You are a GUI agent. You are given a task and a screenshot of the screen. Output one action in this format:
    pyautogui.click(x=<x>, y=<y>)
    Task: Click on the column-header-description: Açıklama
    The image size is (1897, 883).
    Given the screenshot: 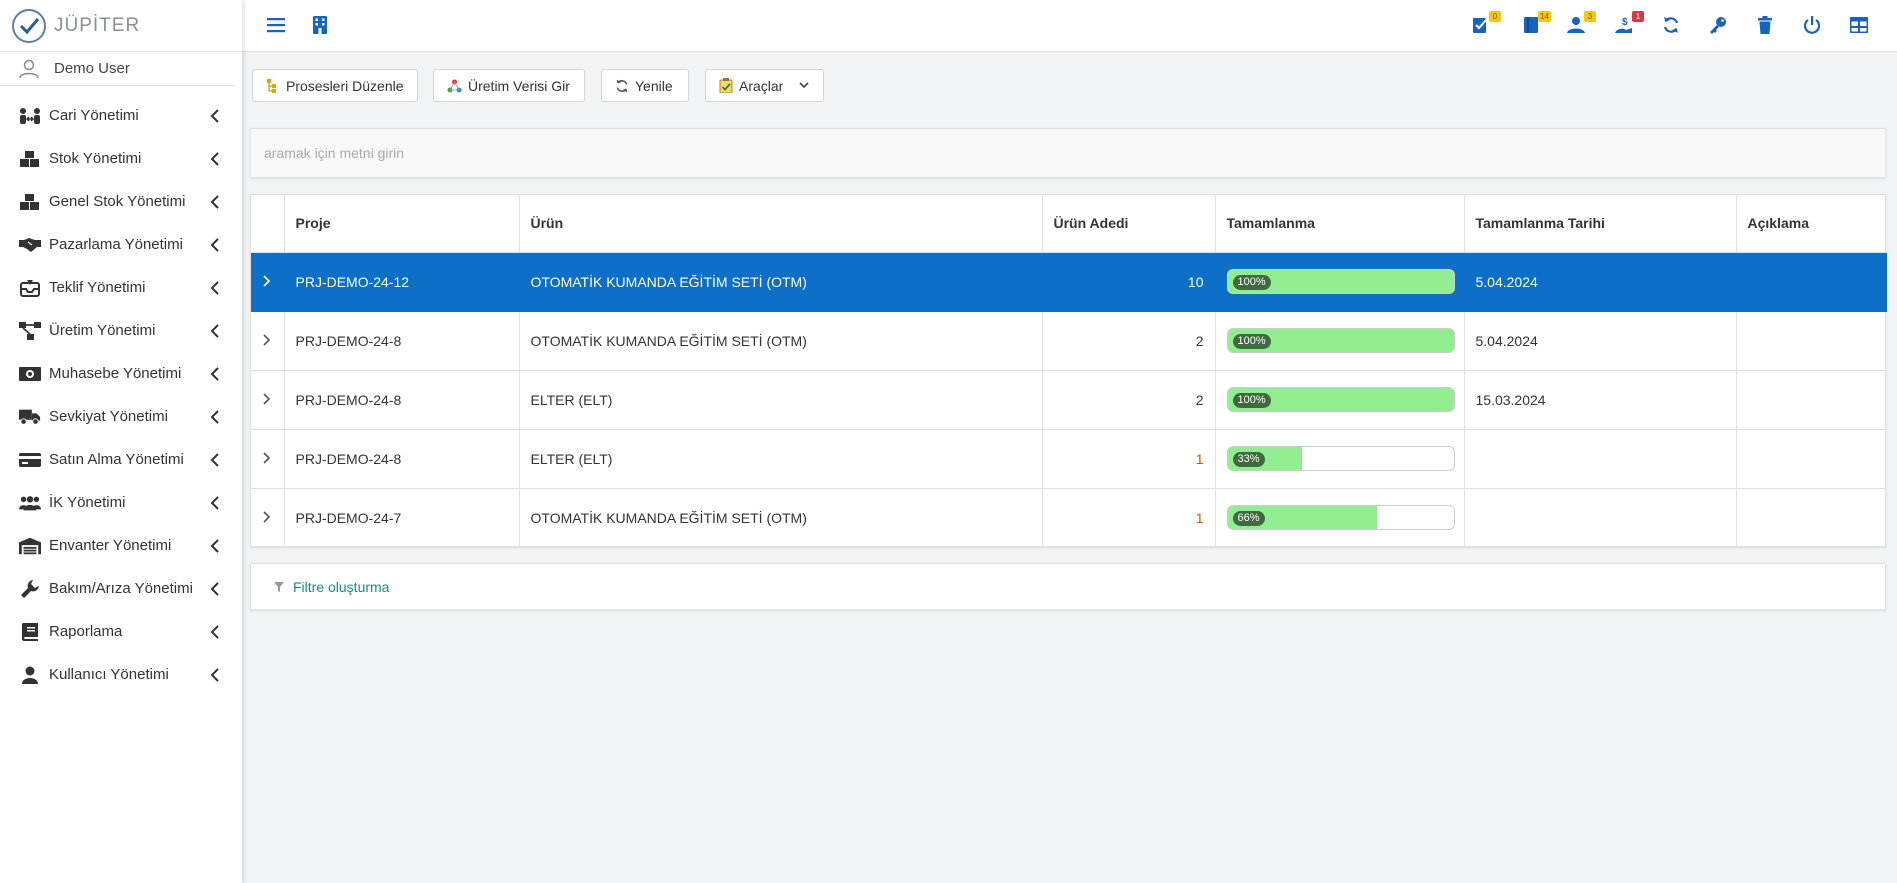 What is the action you would take?
    pyautogui.click(x=1811, y=224)
    